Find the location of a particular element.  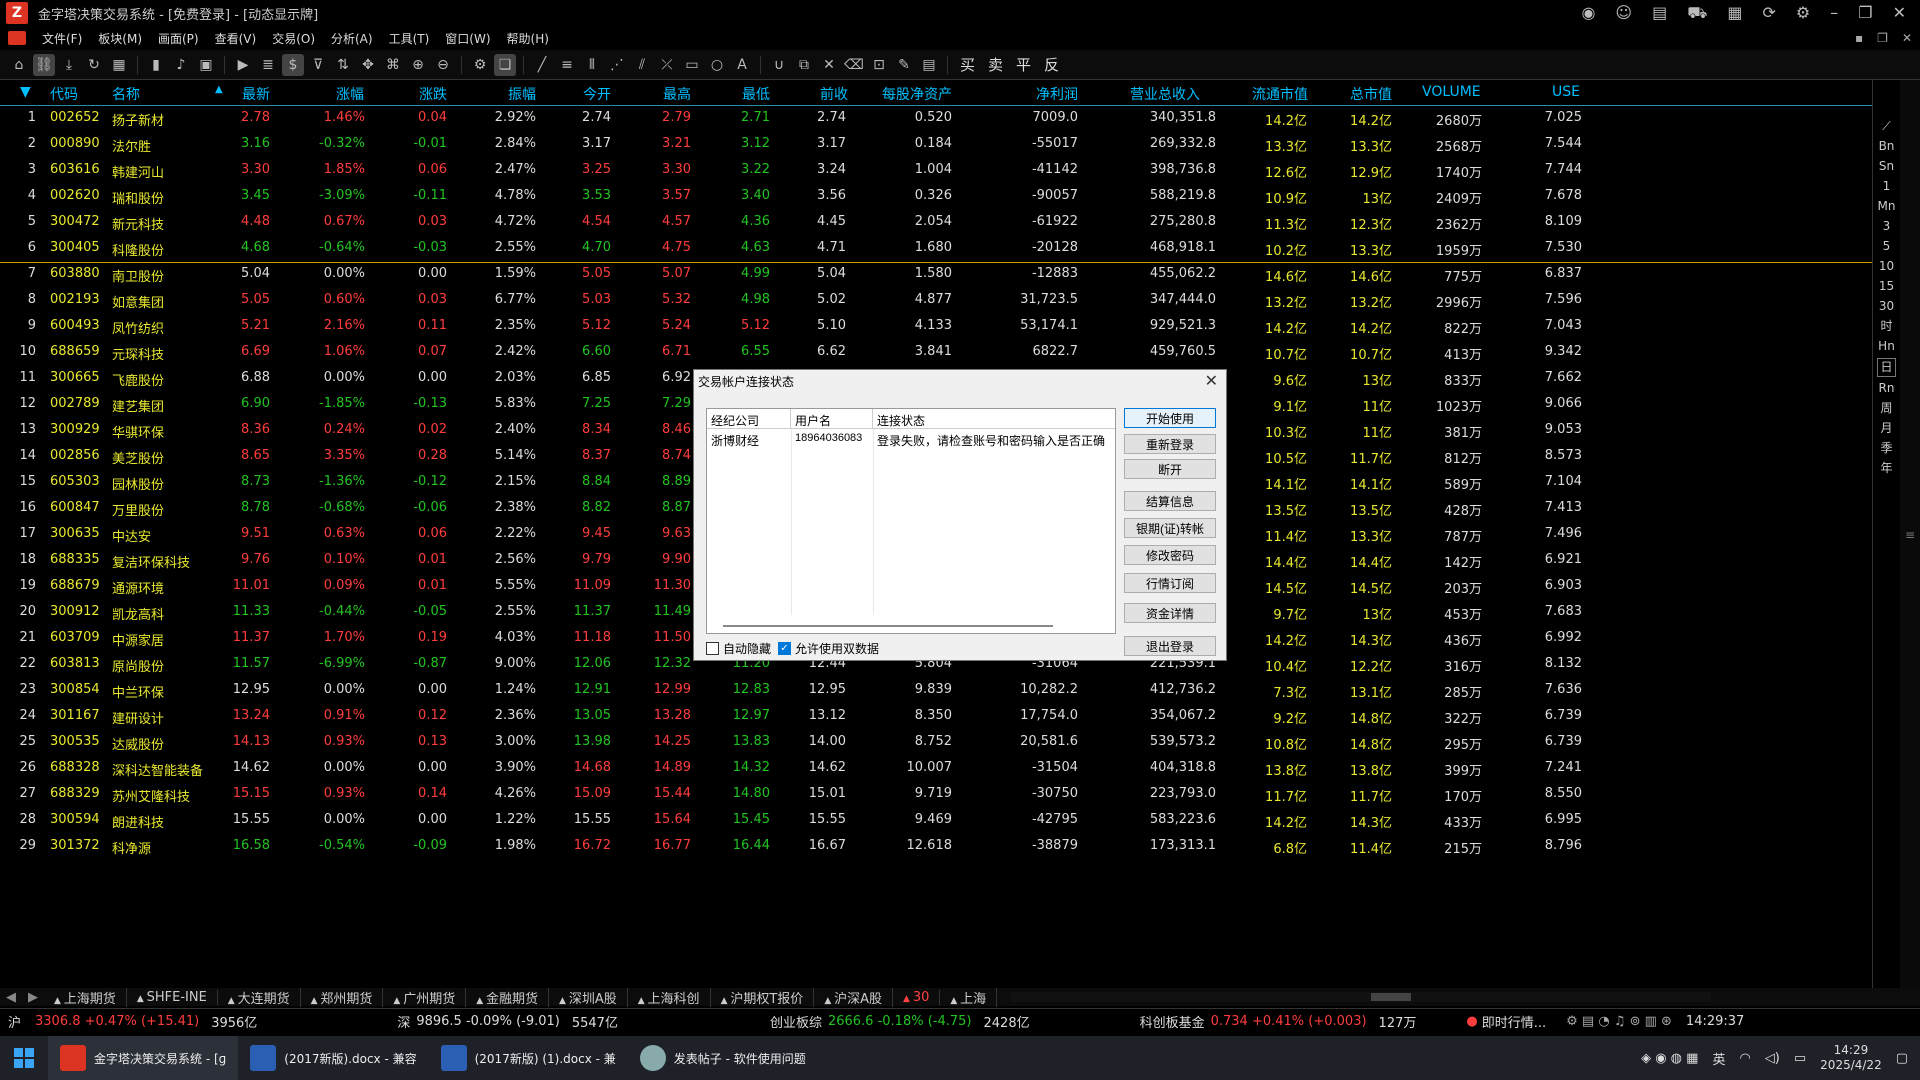

play-icon: ▶ is located at coordinates (243, 65).